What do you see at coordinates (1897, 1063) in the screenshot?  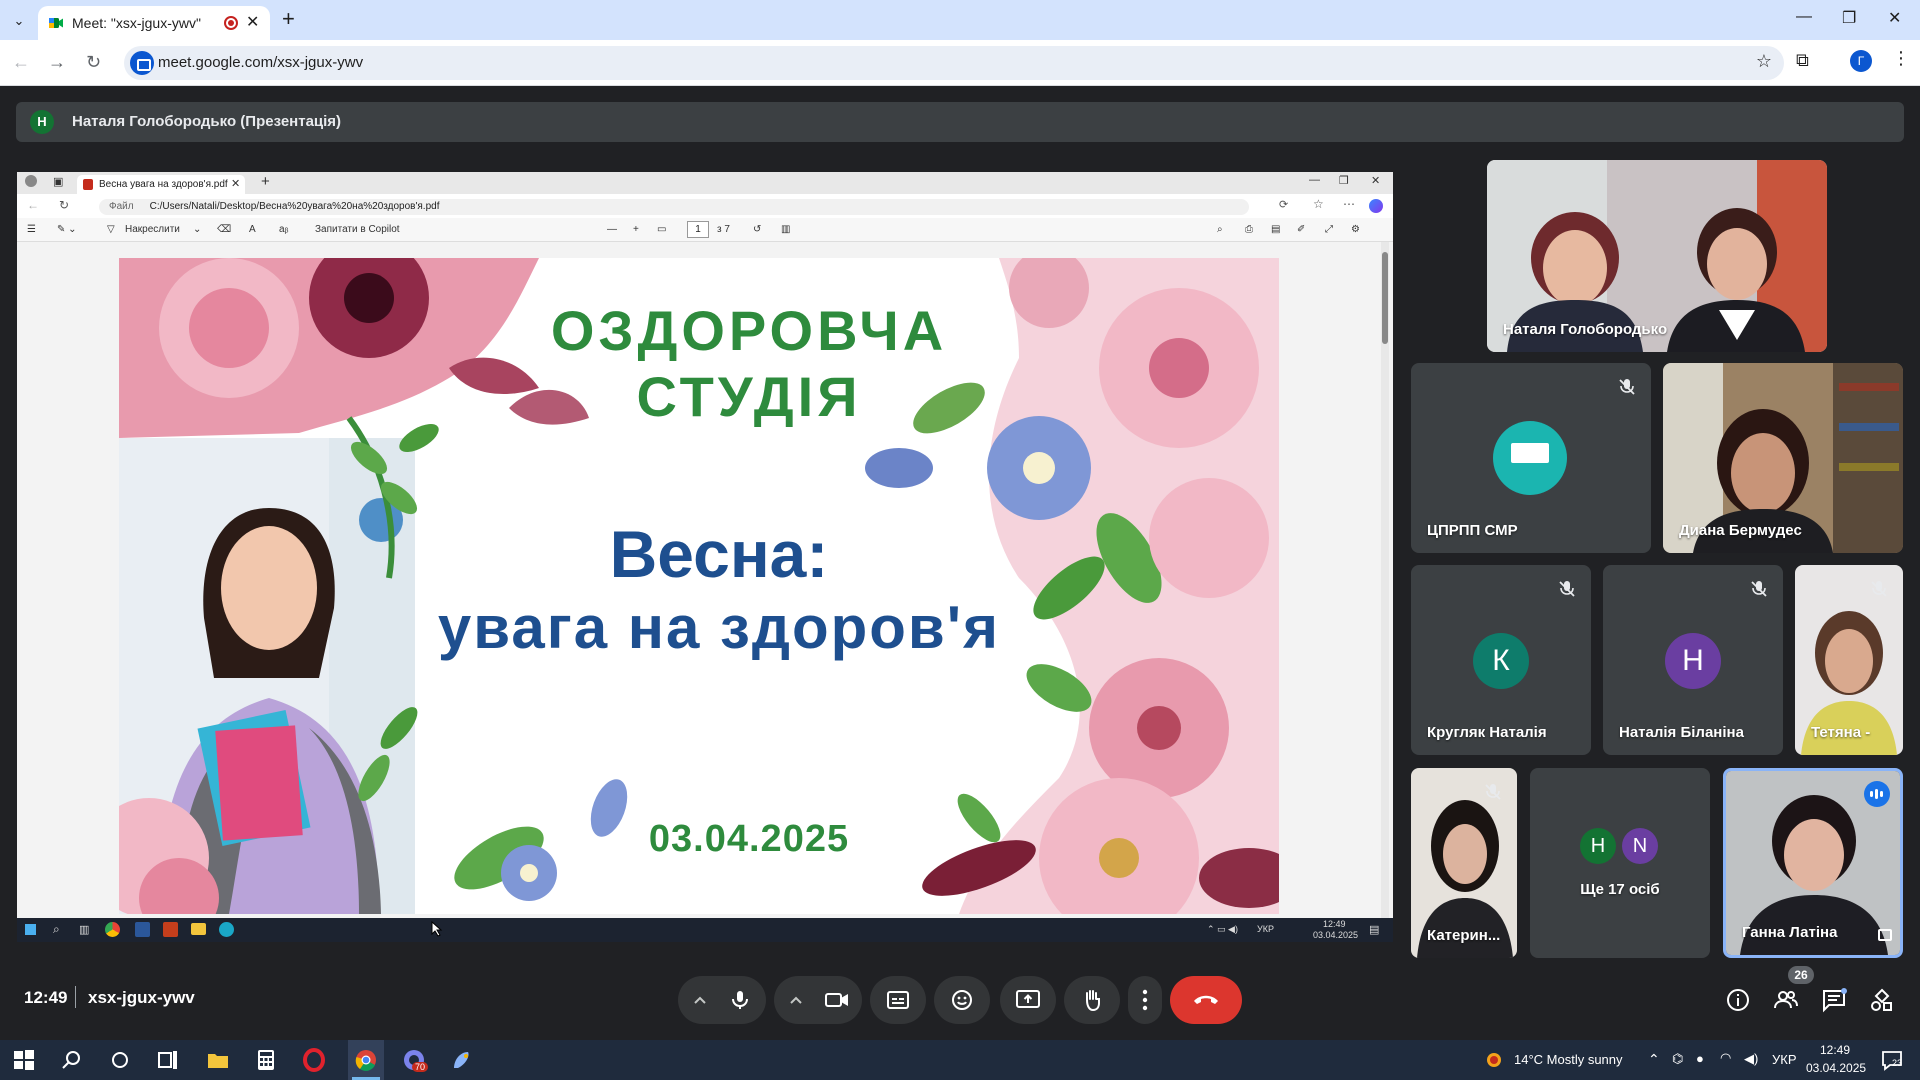 I see `notification-count: 23` at bounding box center [1897, 1063].